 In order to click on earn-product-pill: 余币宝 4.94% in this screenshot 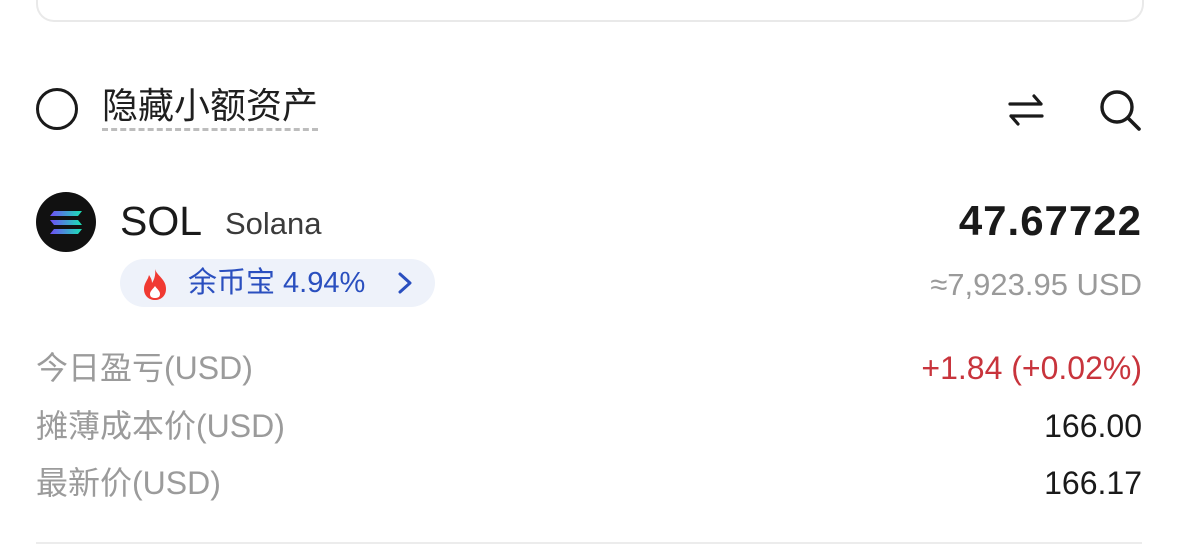, I will do `click(277, 283)`.